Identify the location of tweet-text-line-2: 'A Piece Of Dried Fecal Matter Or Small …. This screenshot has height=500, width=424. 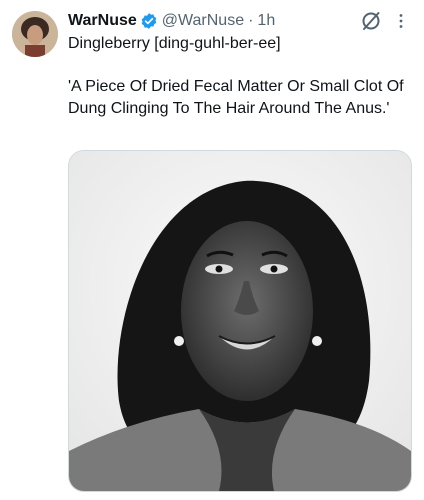
(236, 97).